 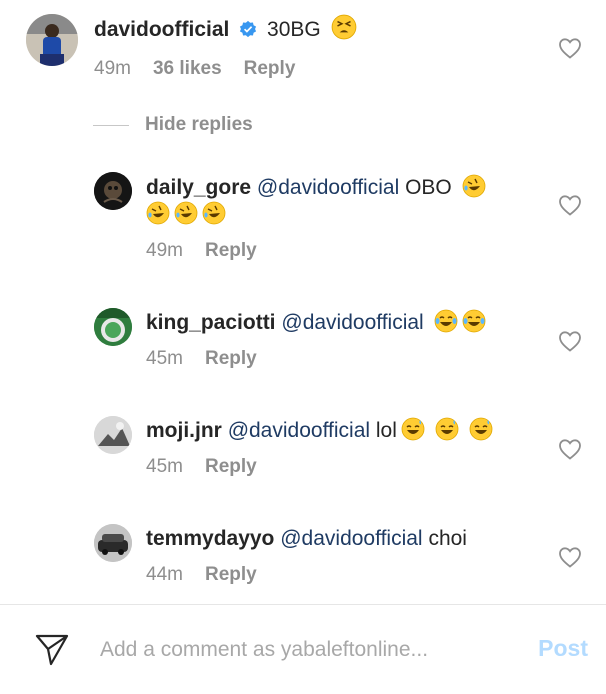 What do you see at coordinates (164, 574) in the screenshot?
I see `timestamp: 44m` at bounding box center [164, 574].